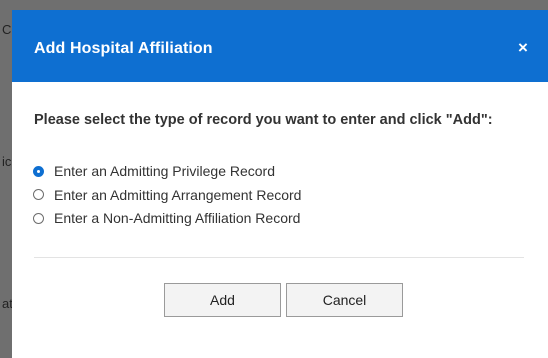  Describe the element at coordinates (279, 257) in the screenshot. I see `dialog-divider` at that location.